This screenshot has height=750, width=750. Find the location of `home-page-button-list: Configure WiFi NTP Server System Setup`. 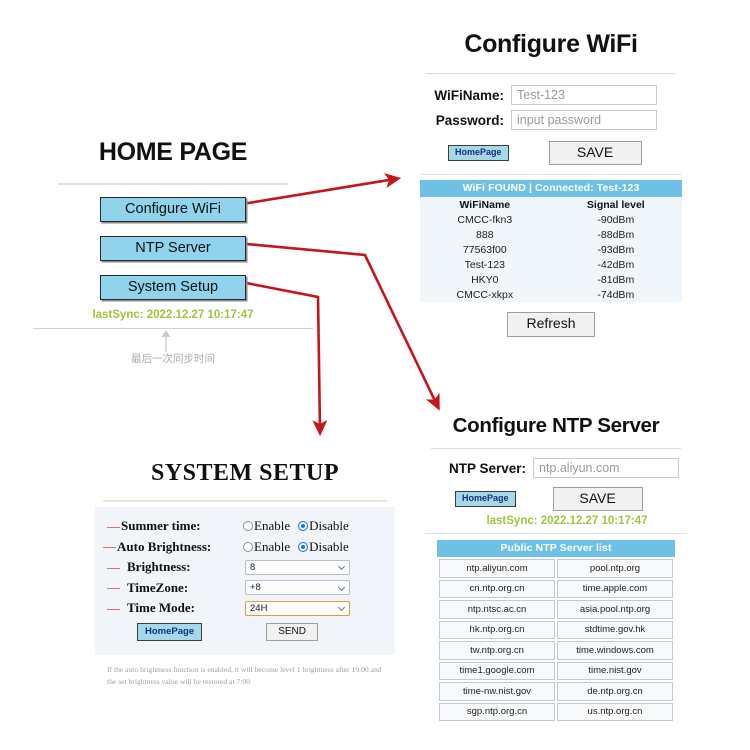

home-page-button-list: Configure WiFi NTP Server System Setup is located at coordinates (173, 248).